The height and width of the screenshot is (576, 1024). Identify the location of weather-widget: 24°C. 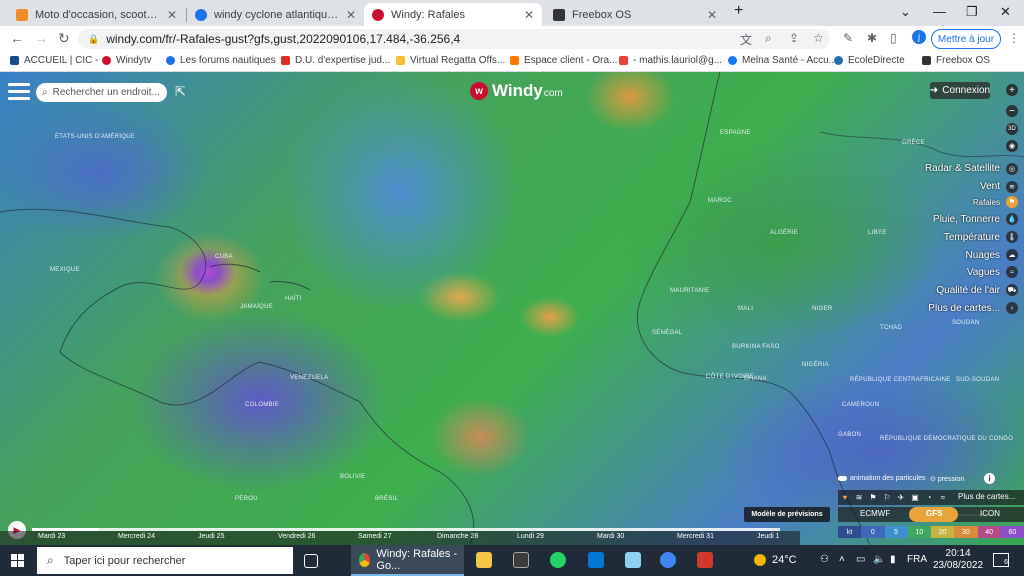
(775, 560).